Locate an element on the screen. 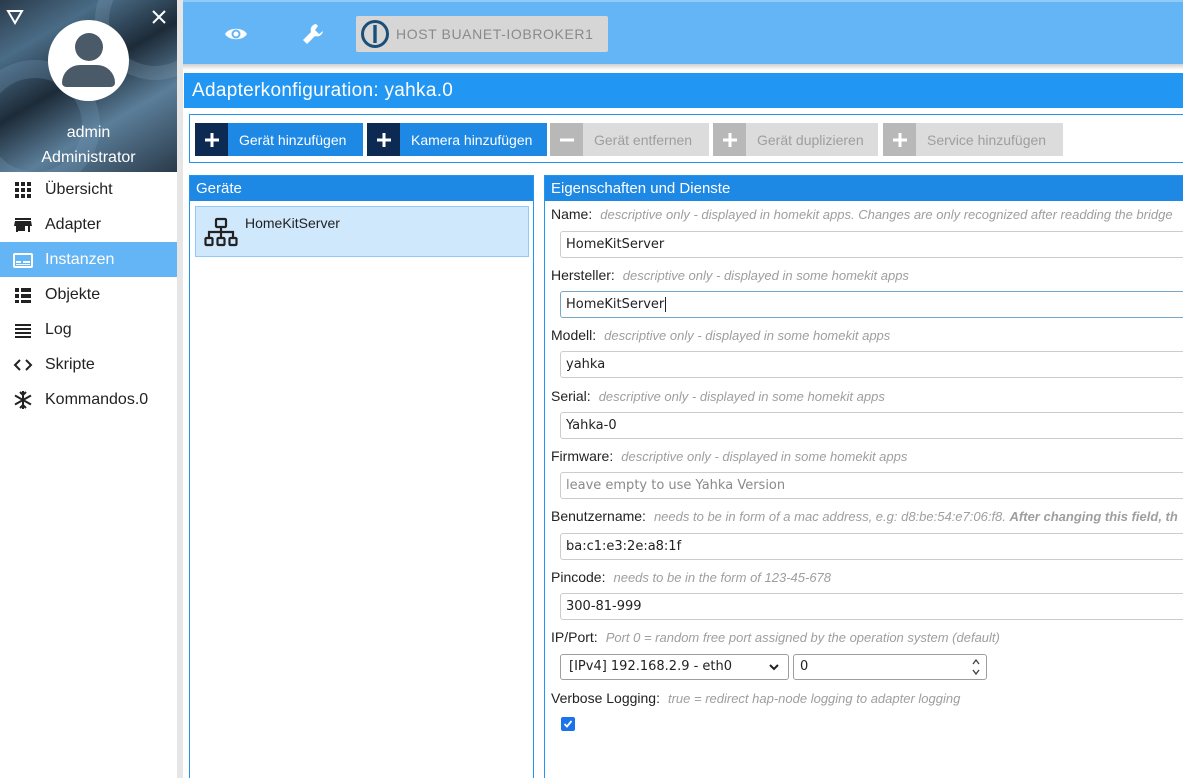  sidebar-item-commands: Kommandos.0 is located at coordinates (88, 399).